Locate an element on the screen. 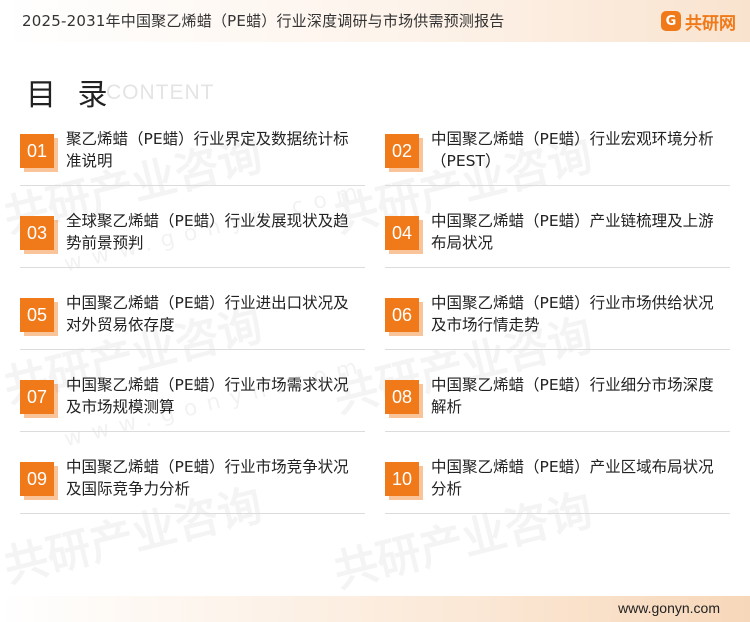 This screenshot has width=750, height=622. item-number: 09 is located at coordinates (39, 481).